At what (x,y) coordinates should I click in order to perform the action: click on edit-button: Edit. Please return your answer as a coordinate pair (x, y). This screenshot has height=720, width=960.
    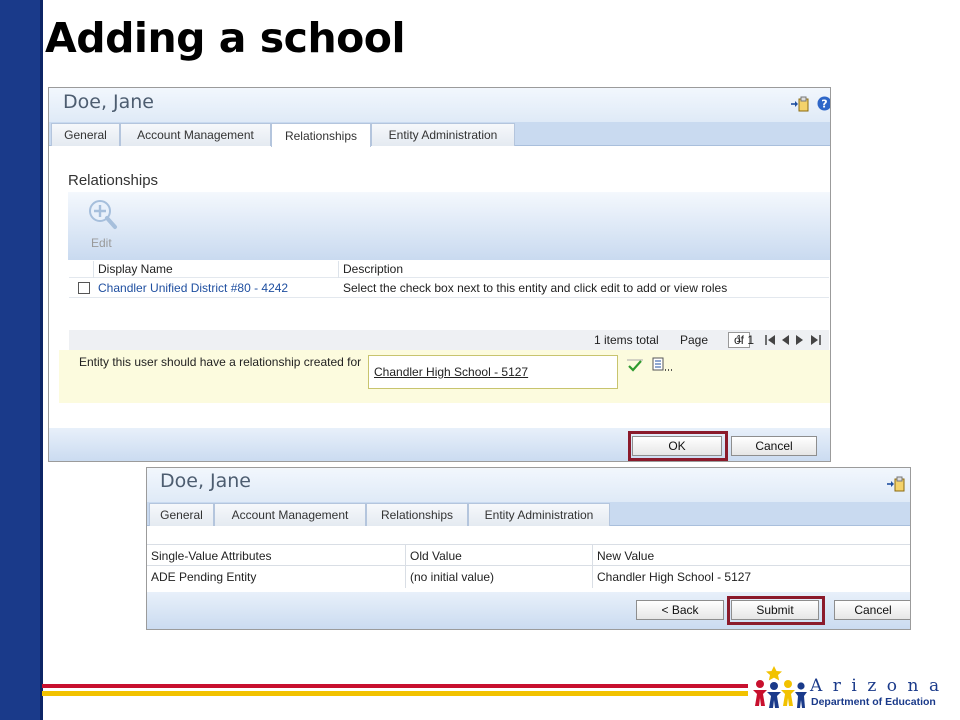
    Looking at the image, I should click on (101, 243).